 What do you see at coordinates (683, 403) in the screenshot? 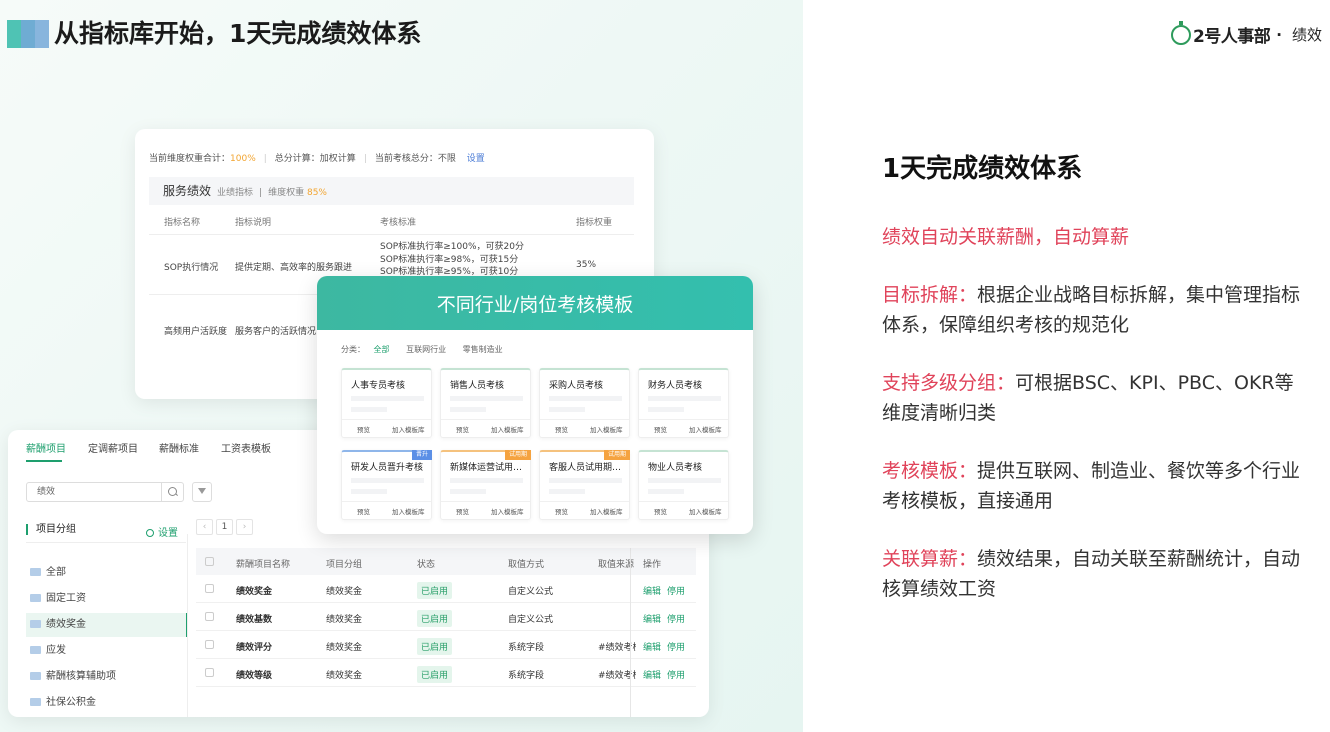
I see `template-item: 财务人员考核 预览 加入模板库` at bounding box center [683, 403].